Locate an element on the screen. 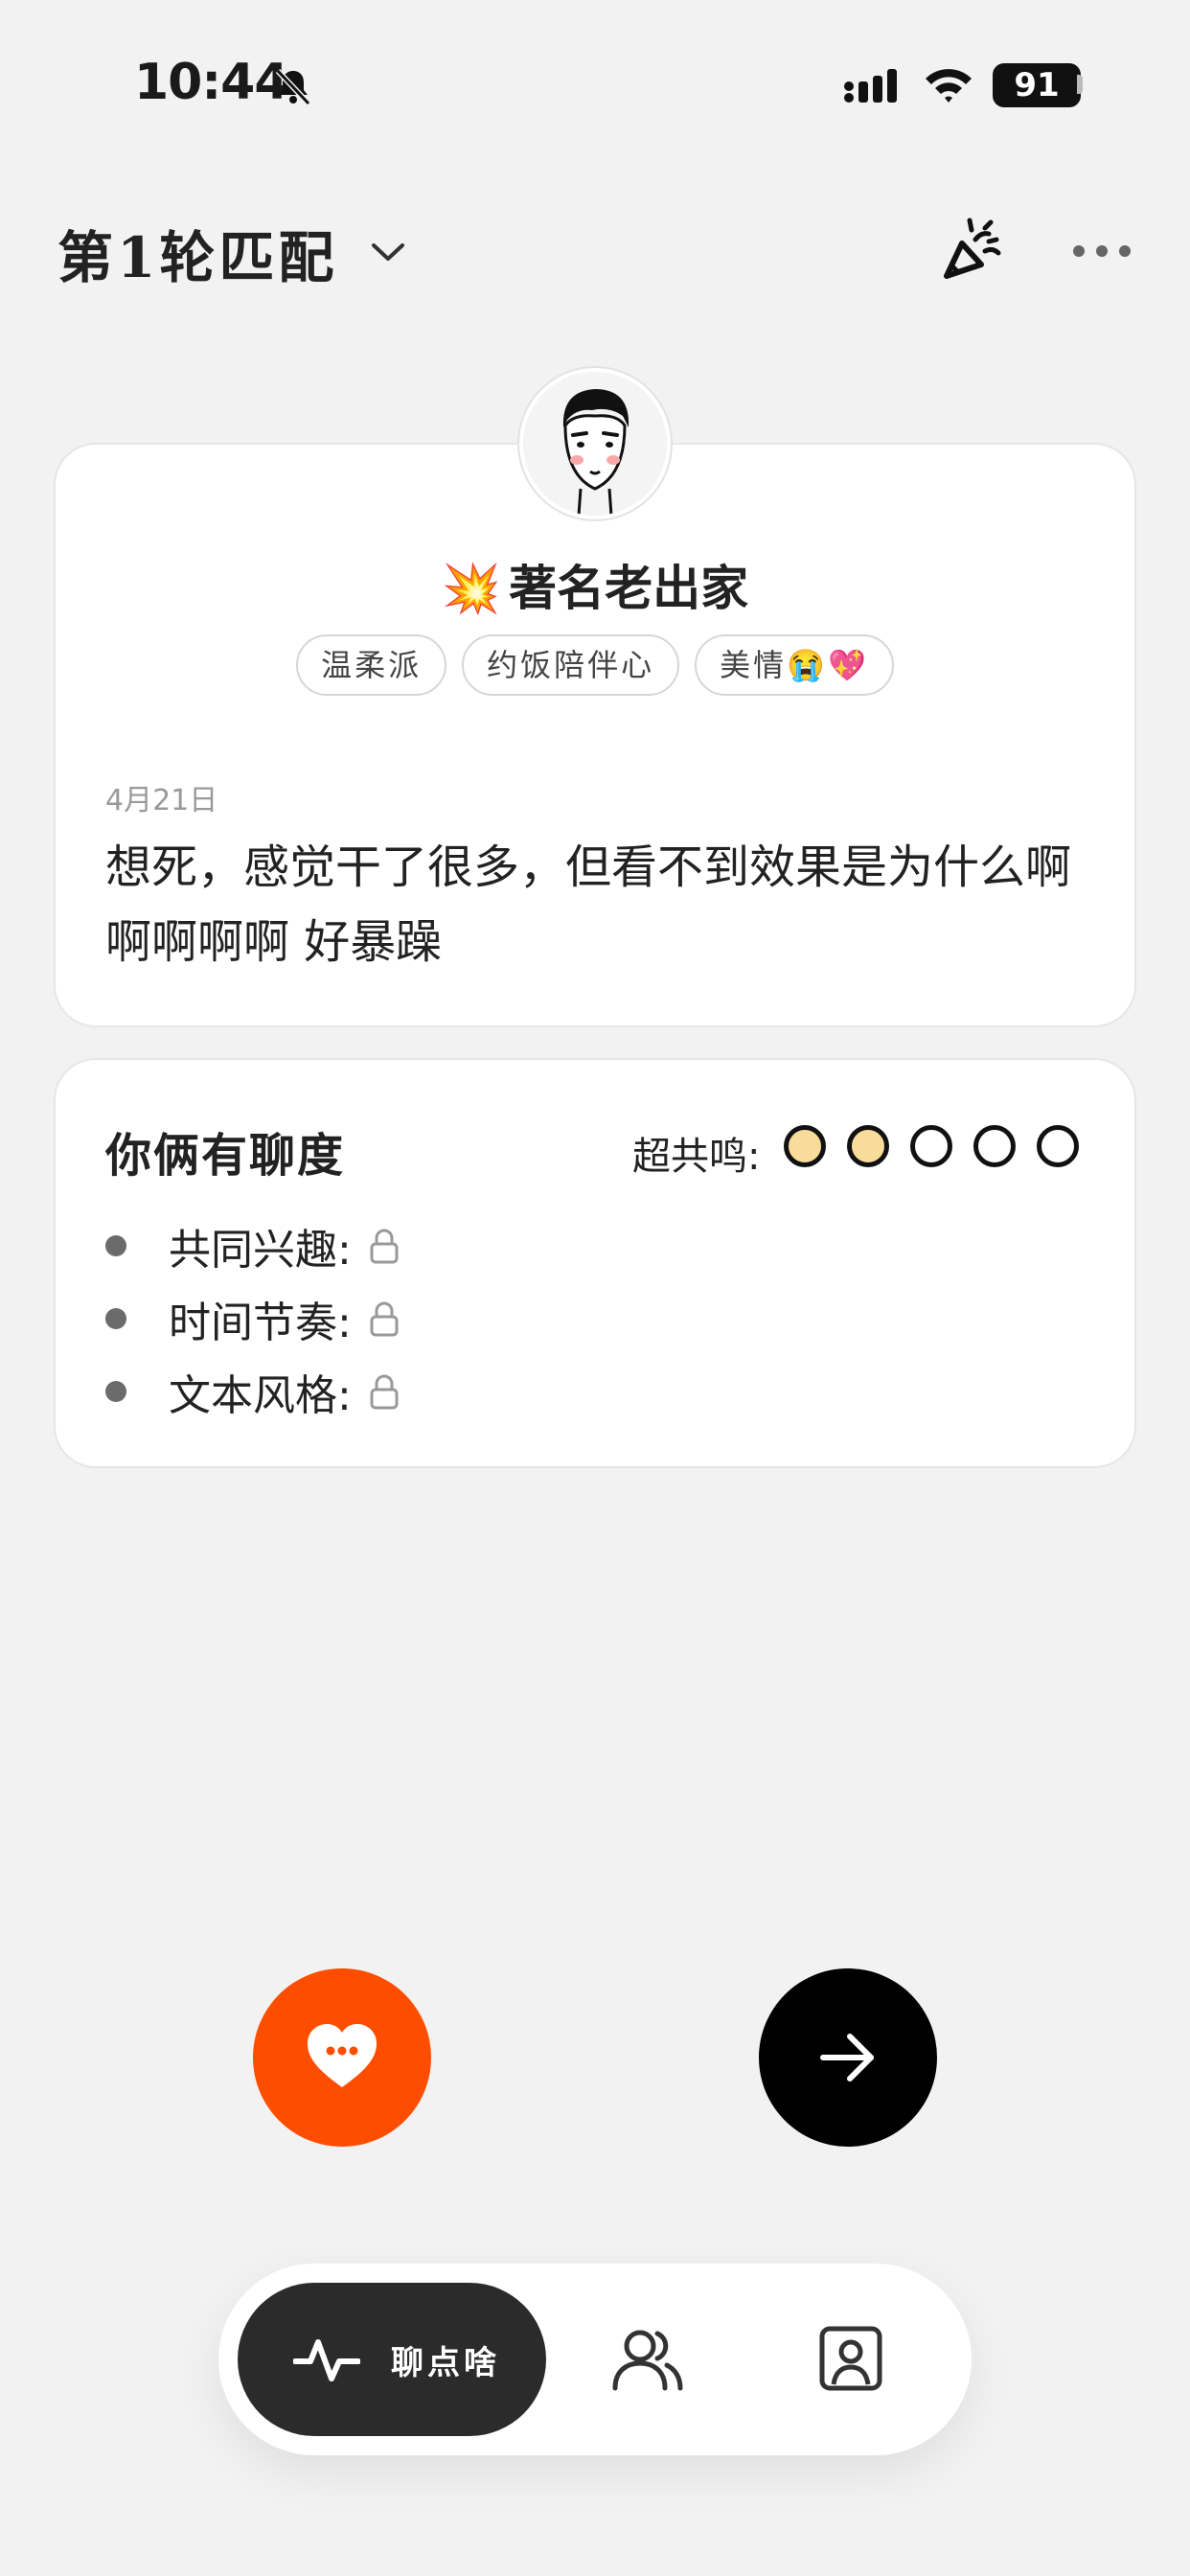 This screenshot has height=2576, width=1190. resonance-meter is located at coordinates (932, 1146).